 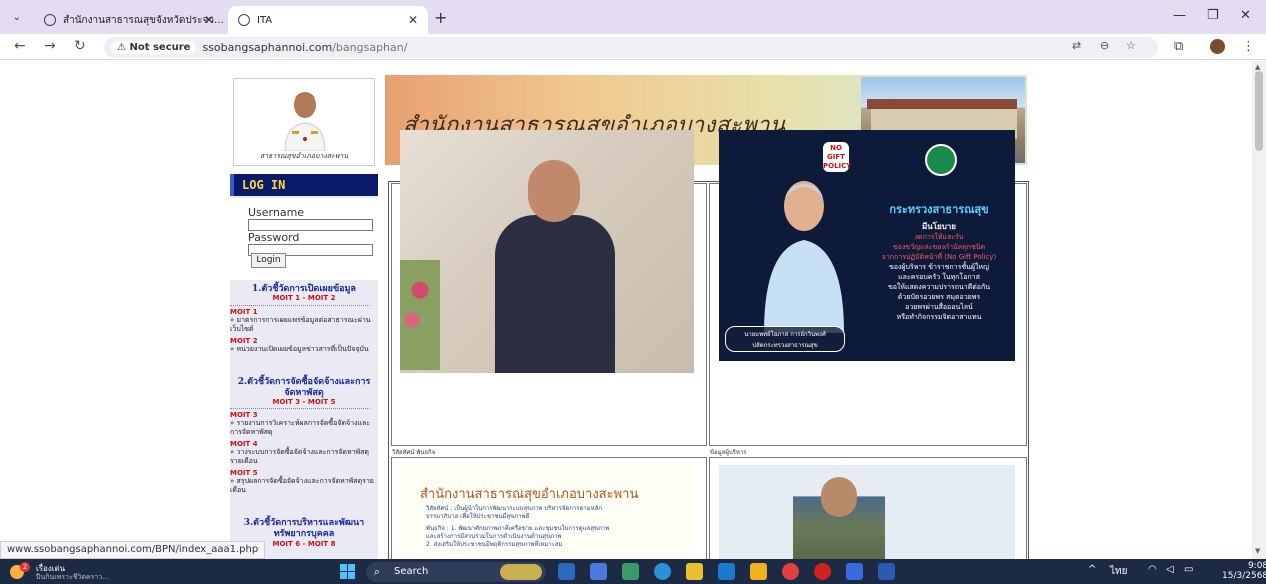 I want to click on scroll-up-icon: ▲, so click(x=1257, y=67).